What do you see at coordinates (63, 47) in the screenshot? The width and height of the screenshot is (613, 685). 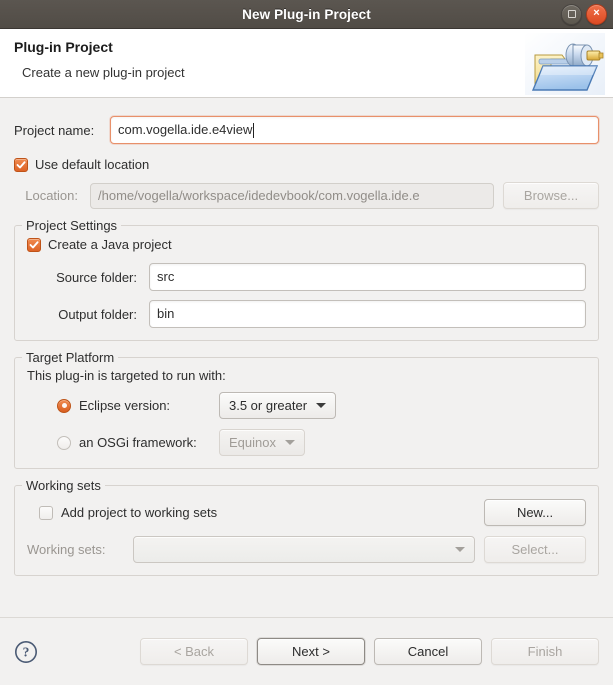 I see `page-title: Plug-in Project` at bounding box center [63, 47].